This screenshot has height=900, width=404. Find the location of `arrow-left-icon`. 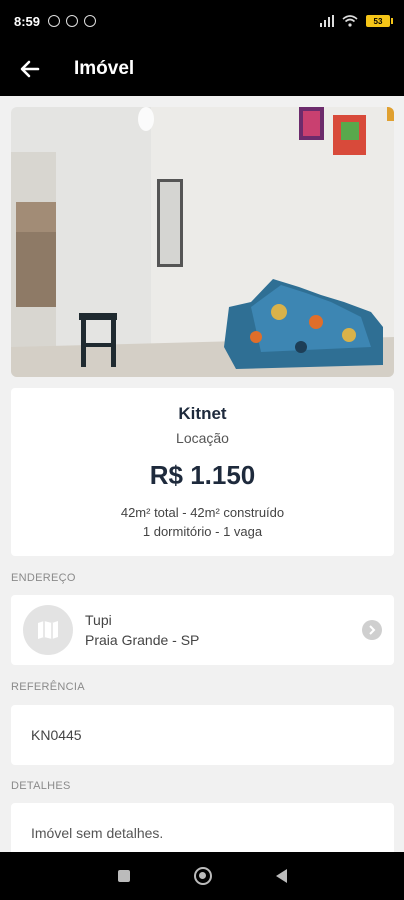

arrow-left-icon is located at coordinates (30, 69).